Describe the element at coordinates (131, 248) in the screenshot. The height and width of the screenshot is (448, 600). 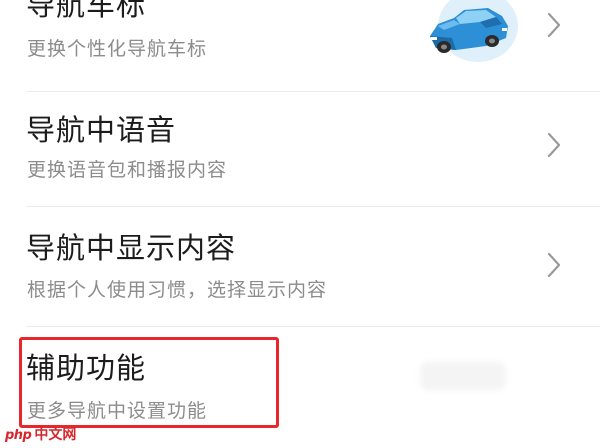
I see `setting-row-title: 导航中显示内容` at that location.